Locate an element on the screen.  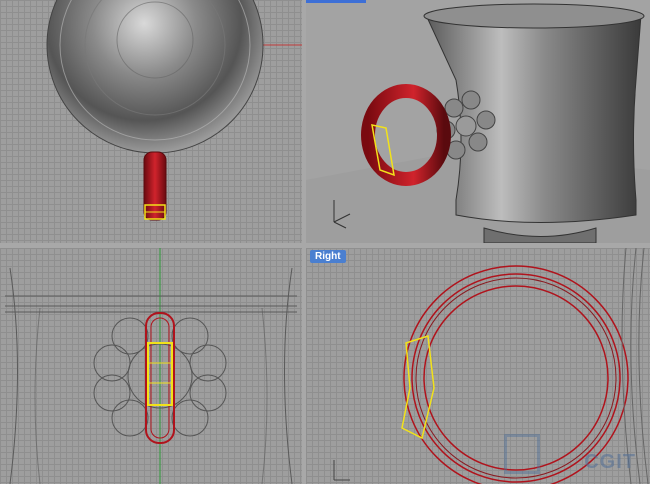
cup-top-body is located at coordinates (155, 77).